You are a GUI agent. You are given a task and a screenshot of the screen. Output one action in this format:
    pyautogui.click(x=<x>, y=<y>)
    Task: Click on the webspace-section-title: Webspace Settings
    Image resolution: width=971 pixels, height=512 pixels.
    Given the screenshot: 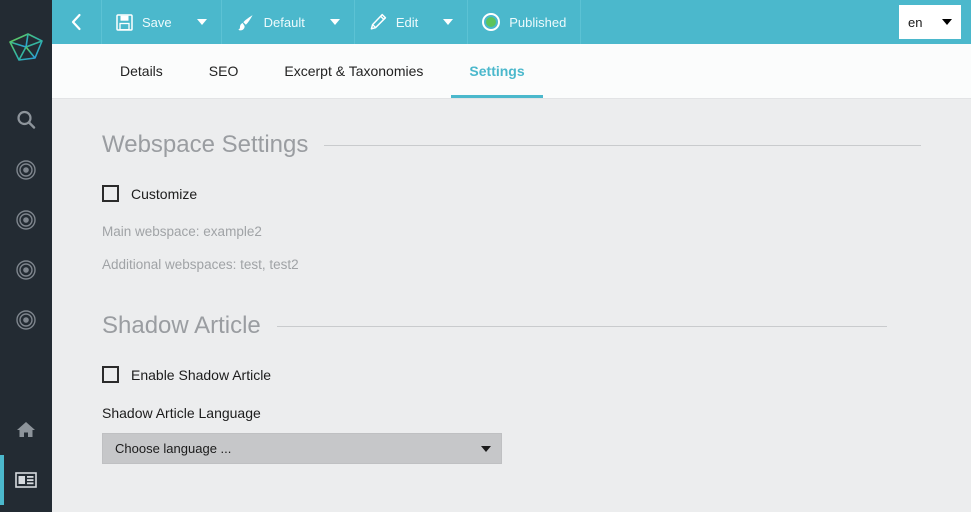 What is the action you would take?
    pyautogui.click(x=205, y=144)
    